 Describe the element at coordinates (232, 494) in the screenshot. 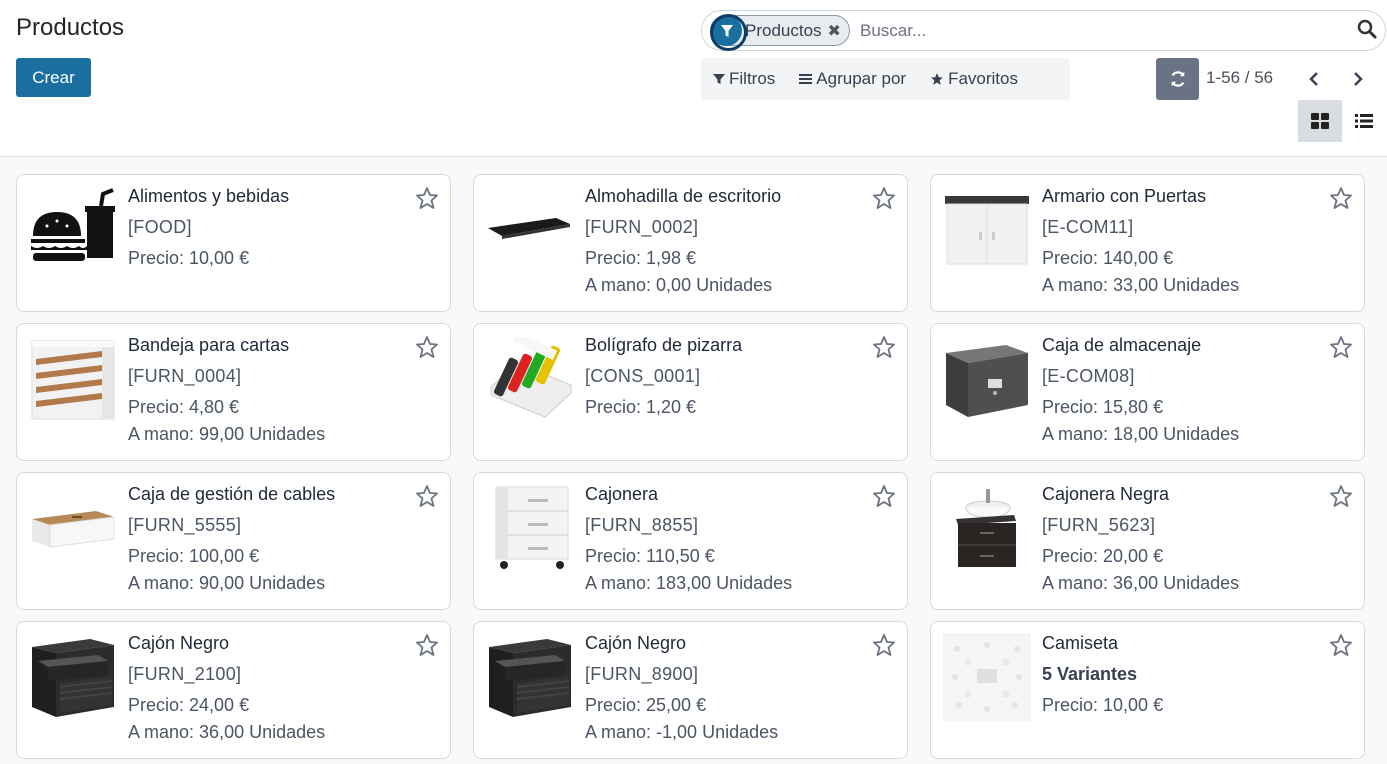

I see `product-name: Caja de gestión de cables` at that location.